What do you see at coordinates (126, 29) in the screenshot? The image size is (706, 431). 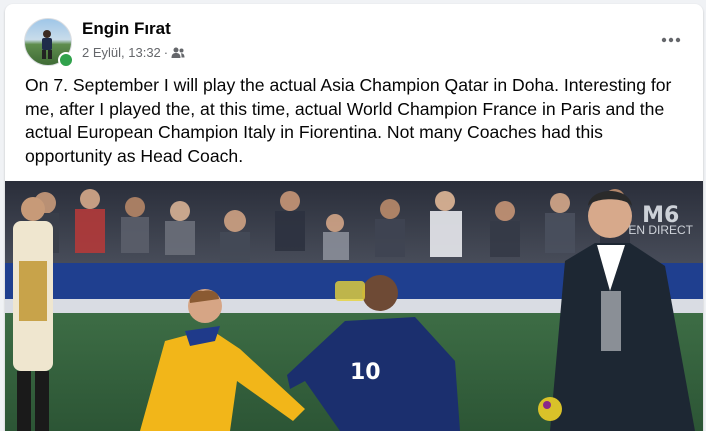 I see `author-name: Engin Fırat` at bounding box center [126, 29].